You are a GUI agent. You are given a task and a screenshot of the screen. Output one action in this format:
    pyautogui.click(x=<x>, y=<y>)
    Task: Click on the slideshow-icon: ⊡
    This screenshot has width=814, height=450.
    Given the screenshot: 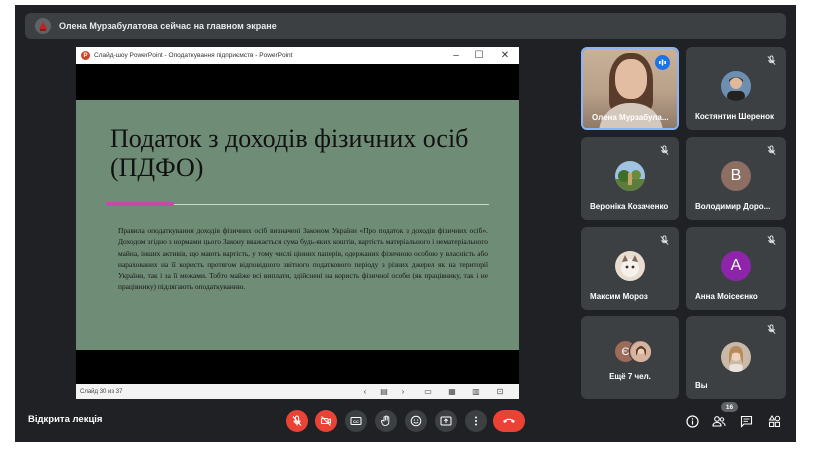 What is the action you would take?
    pyautogui.click(x=500, y=391)
    